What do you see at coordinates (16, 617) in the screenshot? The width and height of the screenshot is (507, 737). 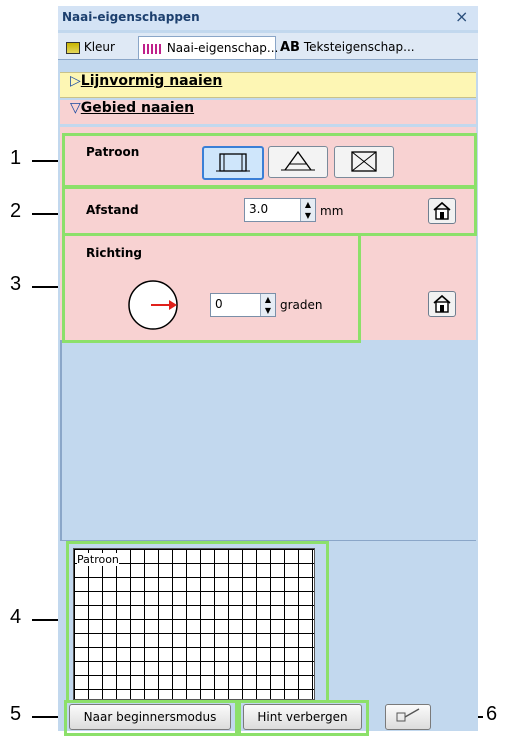 I see `callout-number-4: 4` at bounding box center [16, 617].